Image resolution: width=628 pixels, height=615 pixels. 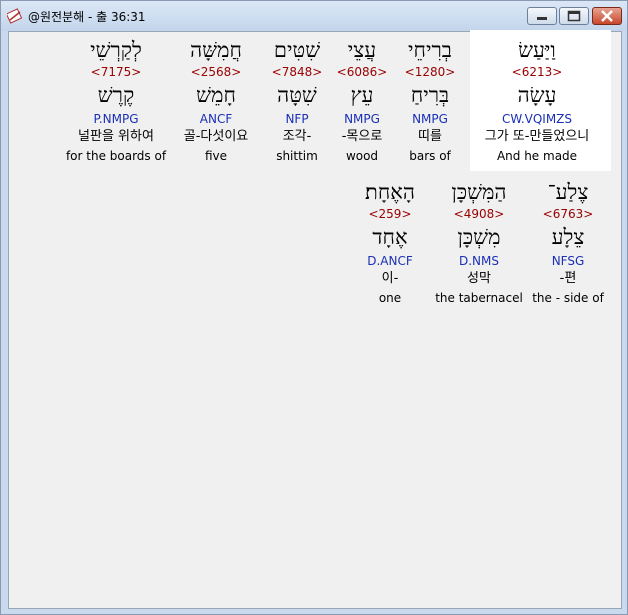 What do you see at coordinates (116, 136) in the screenshot?
I see `korean-gloss: 널판을 위하여` at bounding box center [116, 136].